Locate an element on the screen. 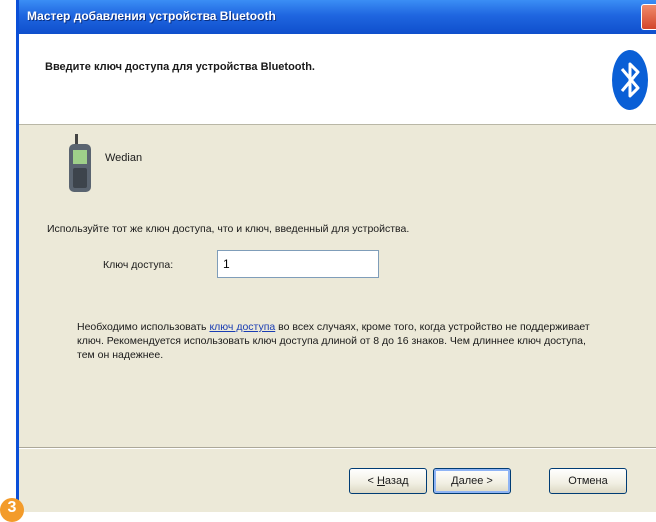  passkey-input is located at coordinates (298, 264).